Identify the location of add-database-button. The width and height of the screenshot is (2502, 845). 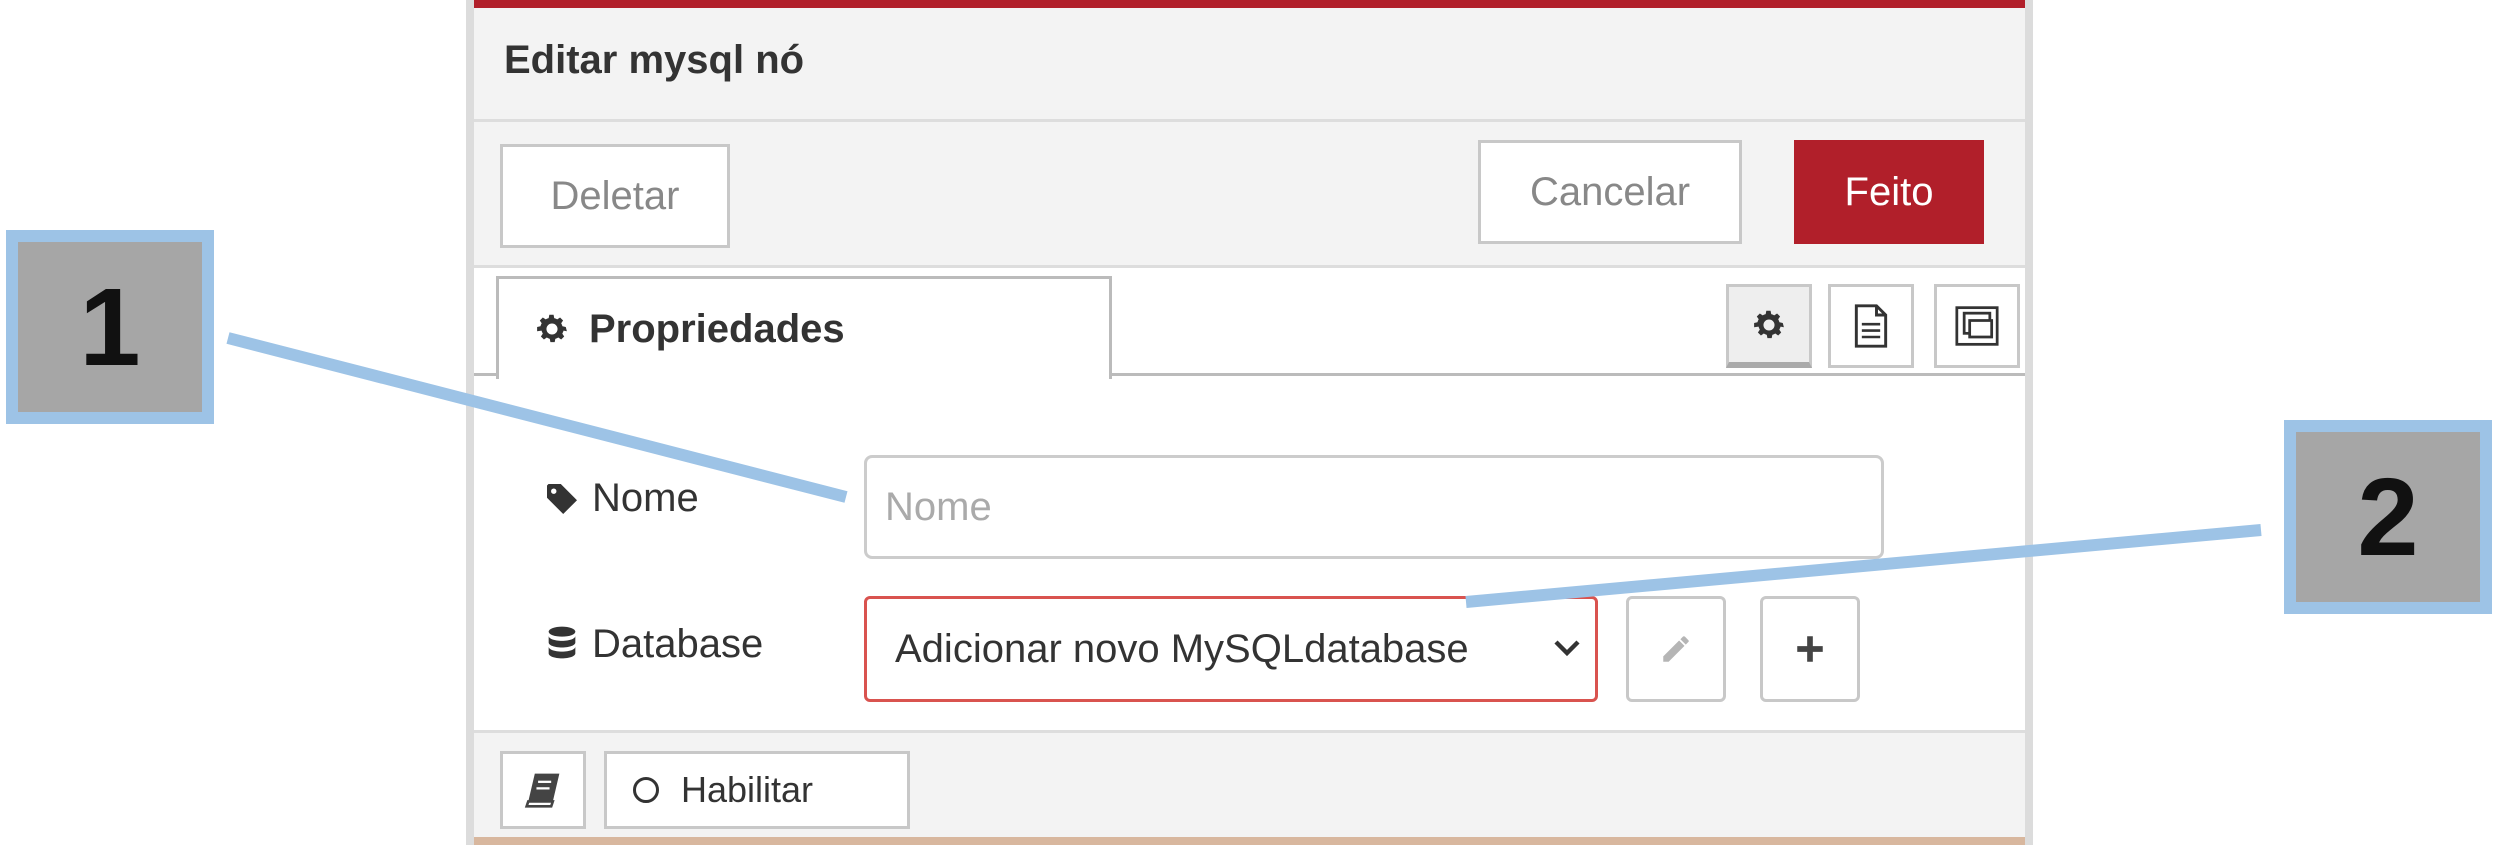
(1810, 649).